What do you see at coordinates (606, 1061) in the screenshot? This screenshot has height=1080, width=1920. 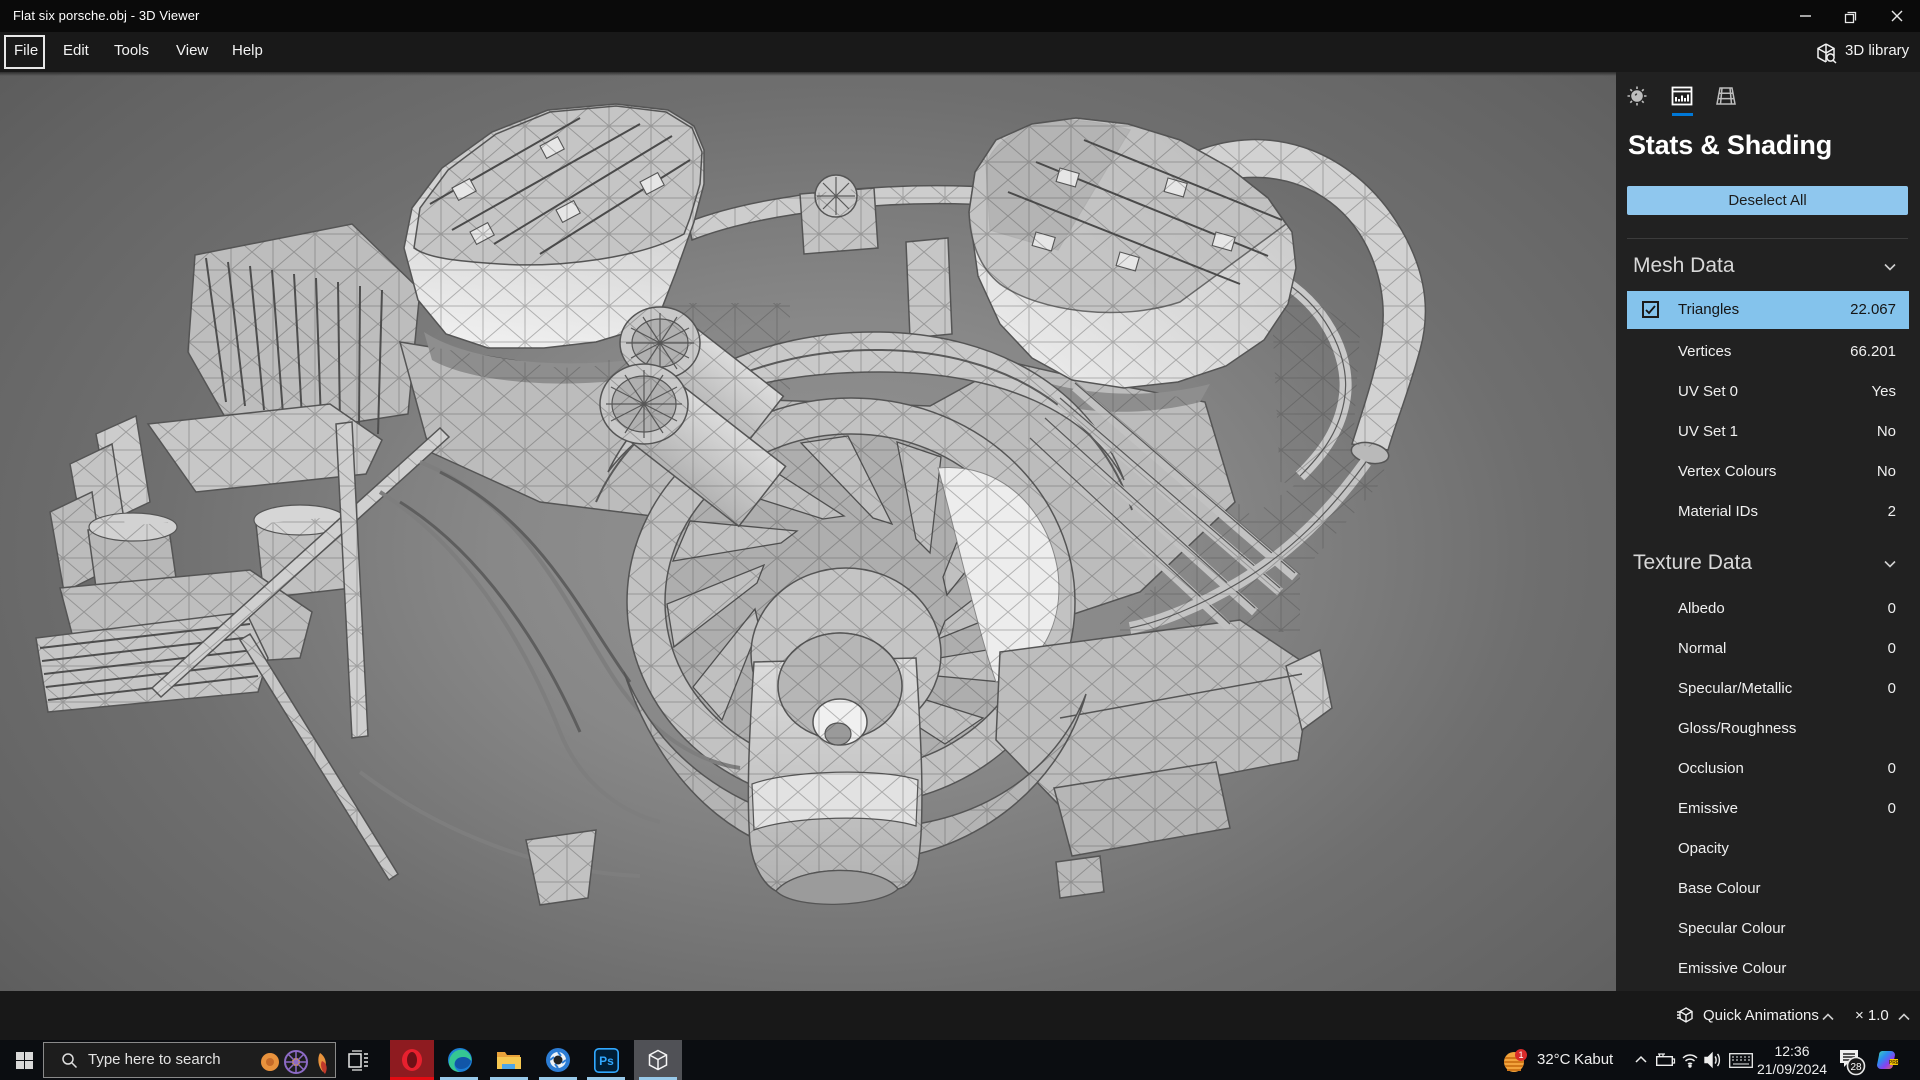 I see `svg-text: Ps` at bounding box center [606, 1061].